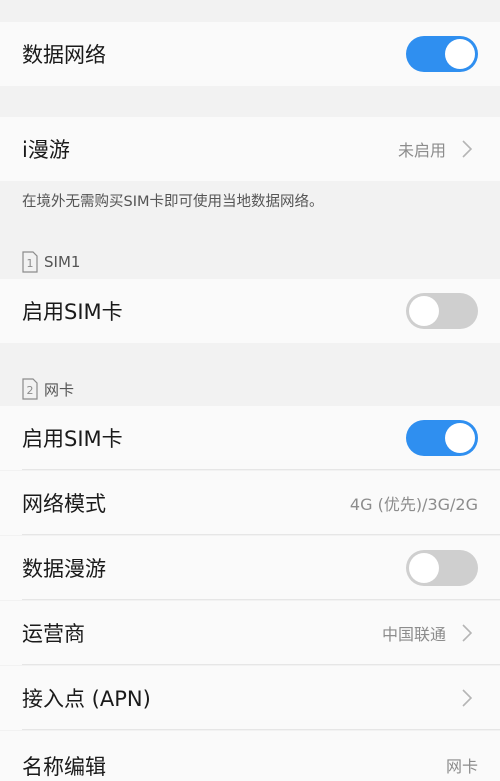 The width and height of the screenshot is (500, 781). I want to click on sim1-enable-label: 启用SIM卡, so click(72, 312).